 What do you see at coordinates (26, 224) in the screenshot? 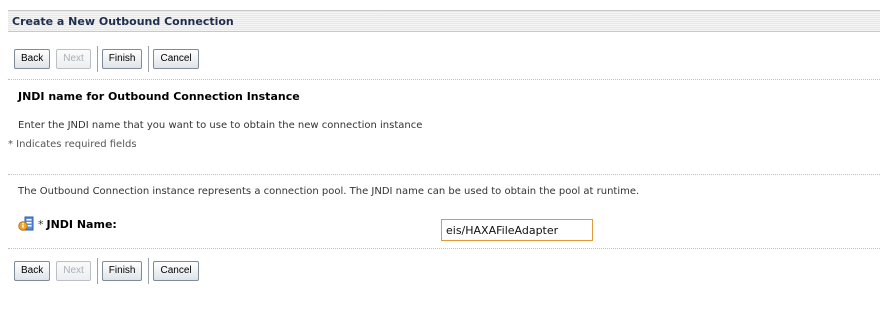
I see `help-field-icon` at bounding box center [26, 224].